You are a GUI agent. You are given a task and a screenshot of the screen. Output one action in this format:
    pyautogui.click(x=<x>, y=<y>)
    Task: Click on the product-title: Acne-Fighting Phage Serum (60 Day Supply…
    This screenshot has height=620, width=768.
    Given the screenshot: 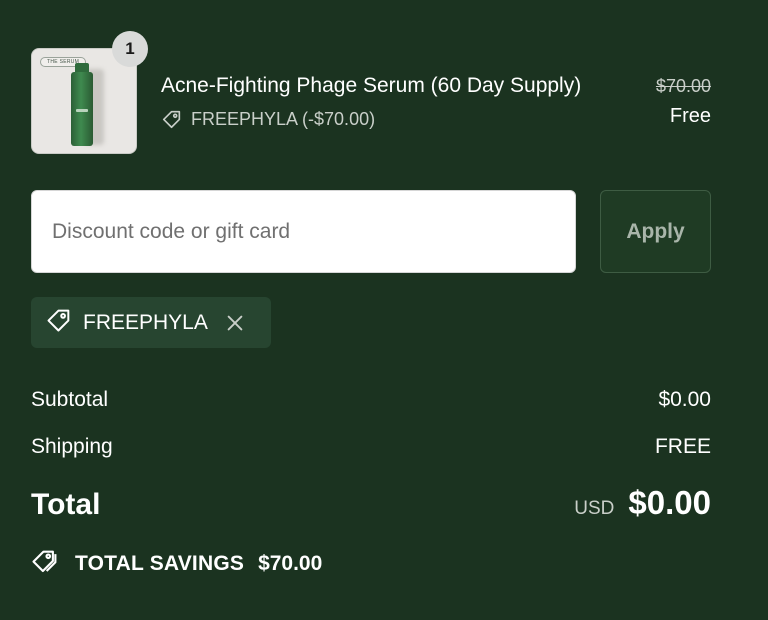 What is the action you would take?
    pyautogui.click(x=371, y=85)
    